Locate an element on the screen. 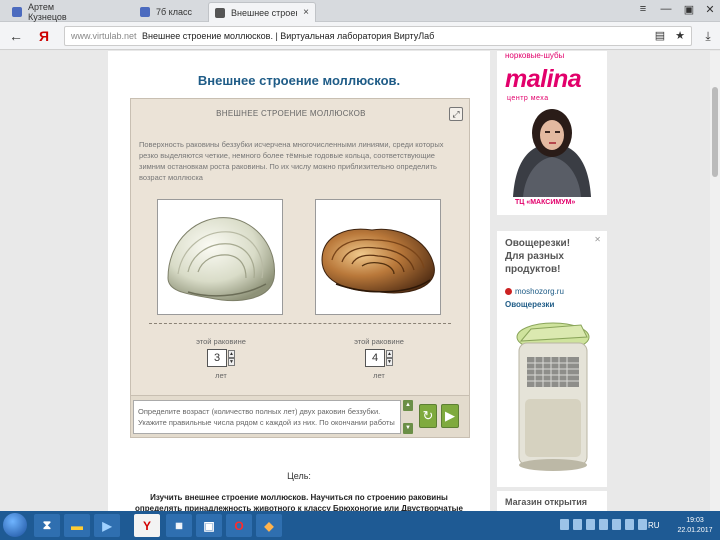  taskbar-app-2: ▦ is located at coordinates (179, 525).